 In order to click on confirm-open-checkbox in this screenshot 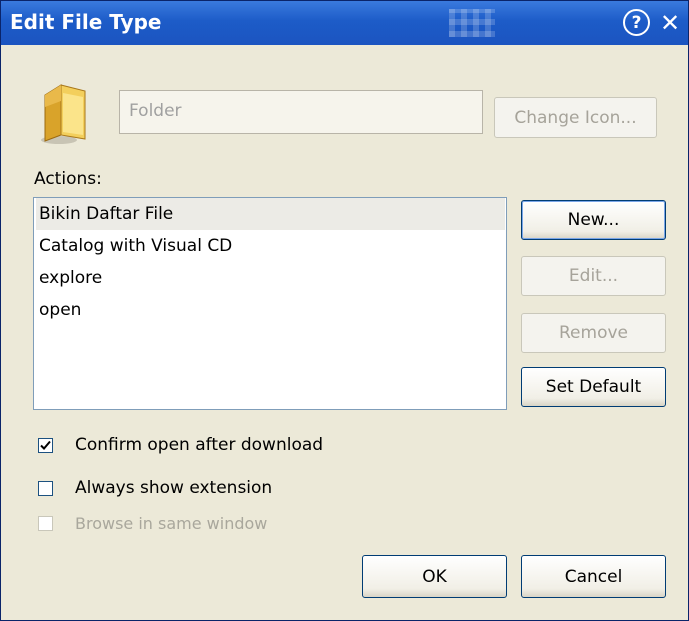, I will do `click(45, 445)`.